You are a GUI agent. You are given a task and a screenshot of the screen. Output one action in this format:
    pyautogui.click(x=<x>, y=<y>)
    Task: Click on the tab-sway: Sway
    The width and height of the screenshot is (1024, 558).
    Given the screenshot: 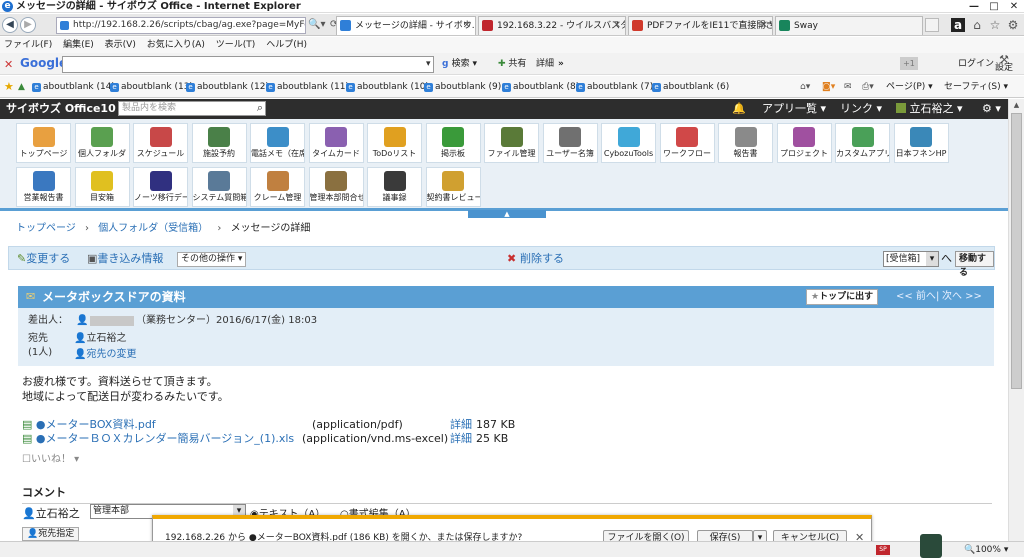 What is the action you would take?
    pyautogui.click(x=849, y=25)
    